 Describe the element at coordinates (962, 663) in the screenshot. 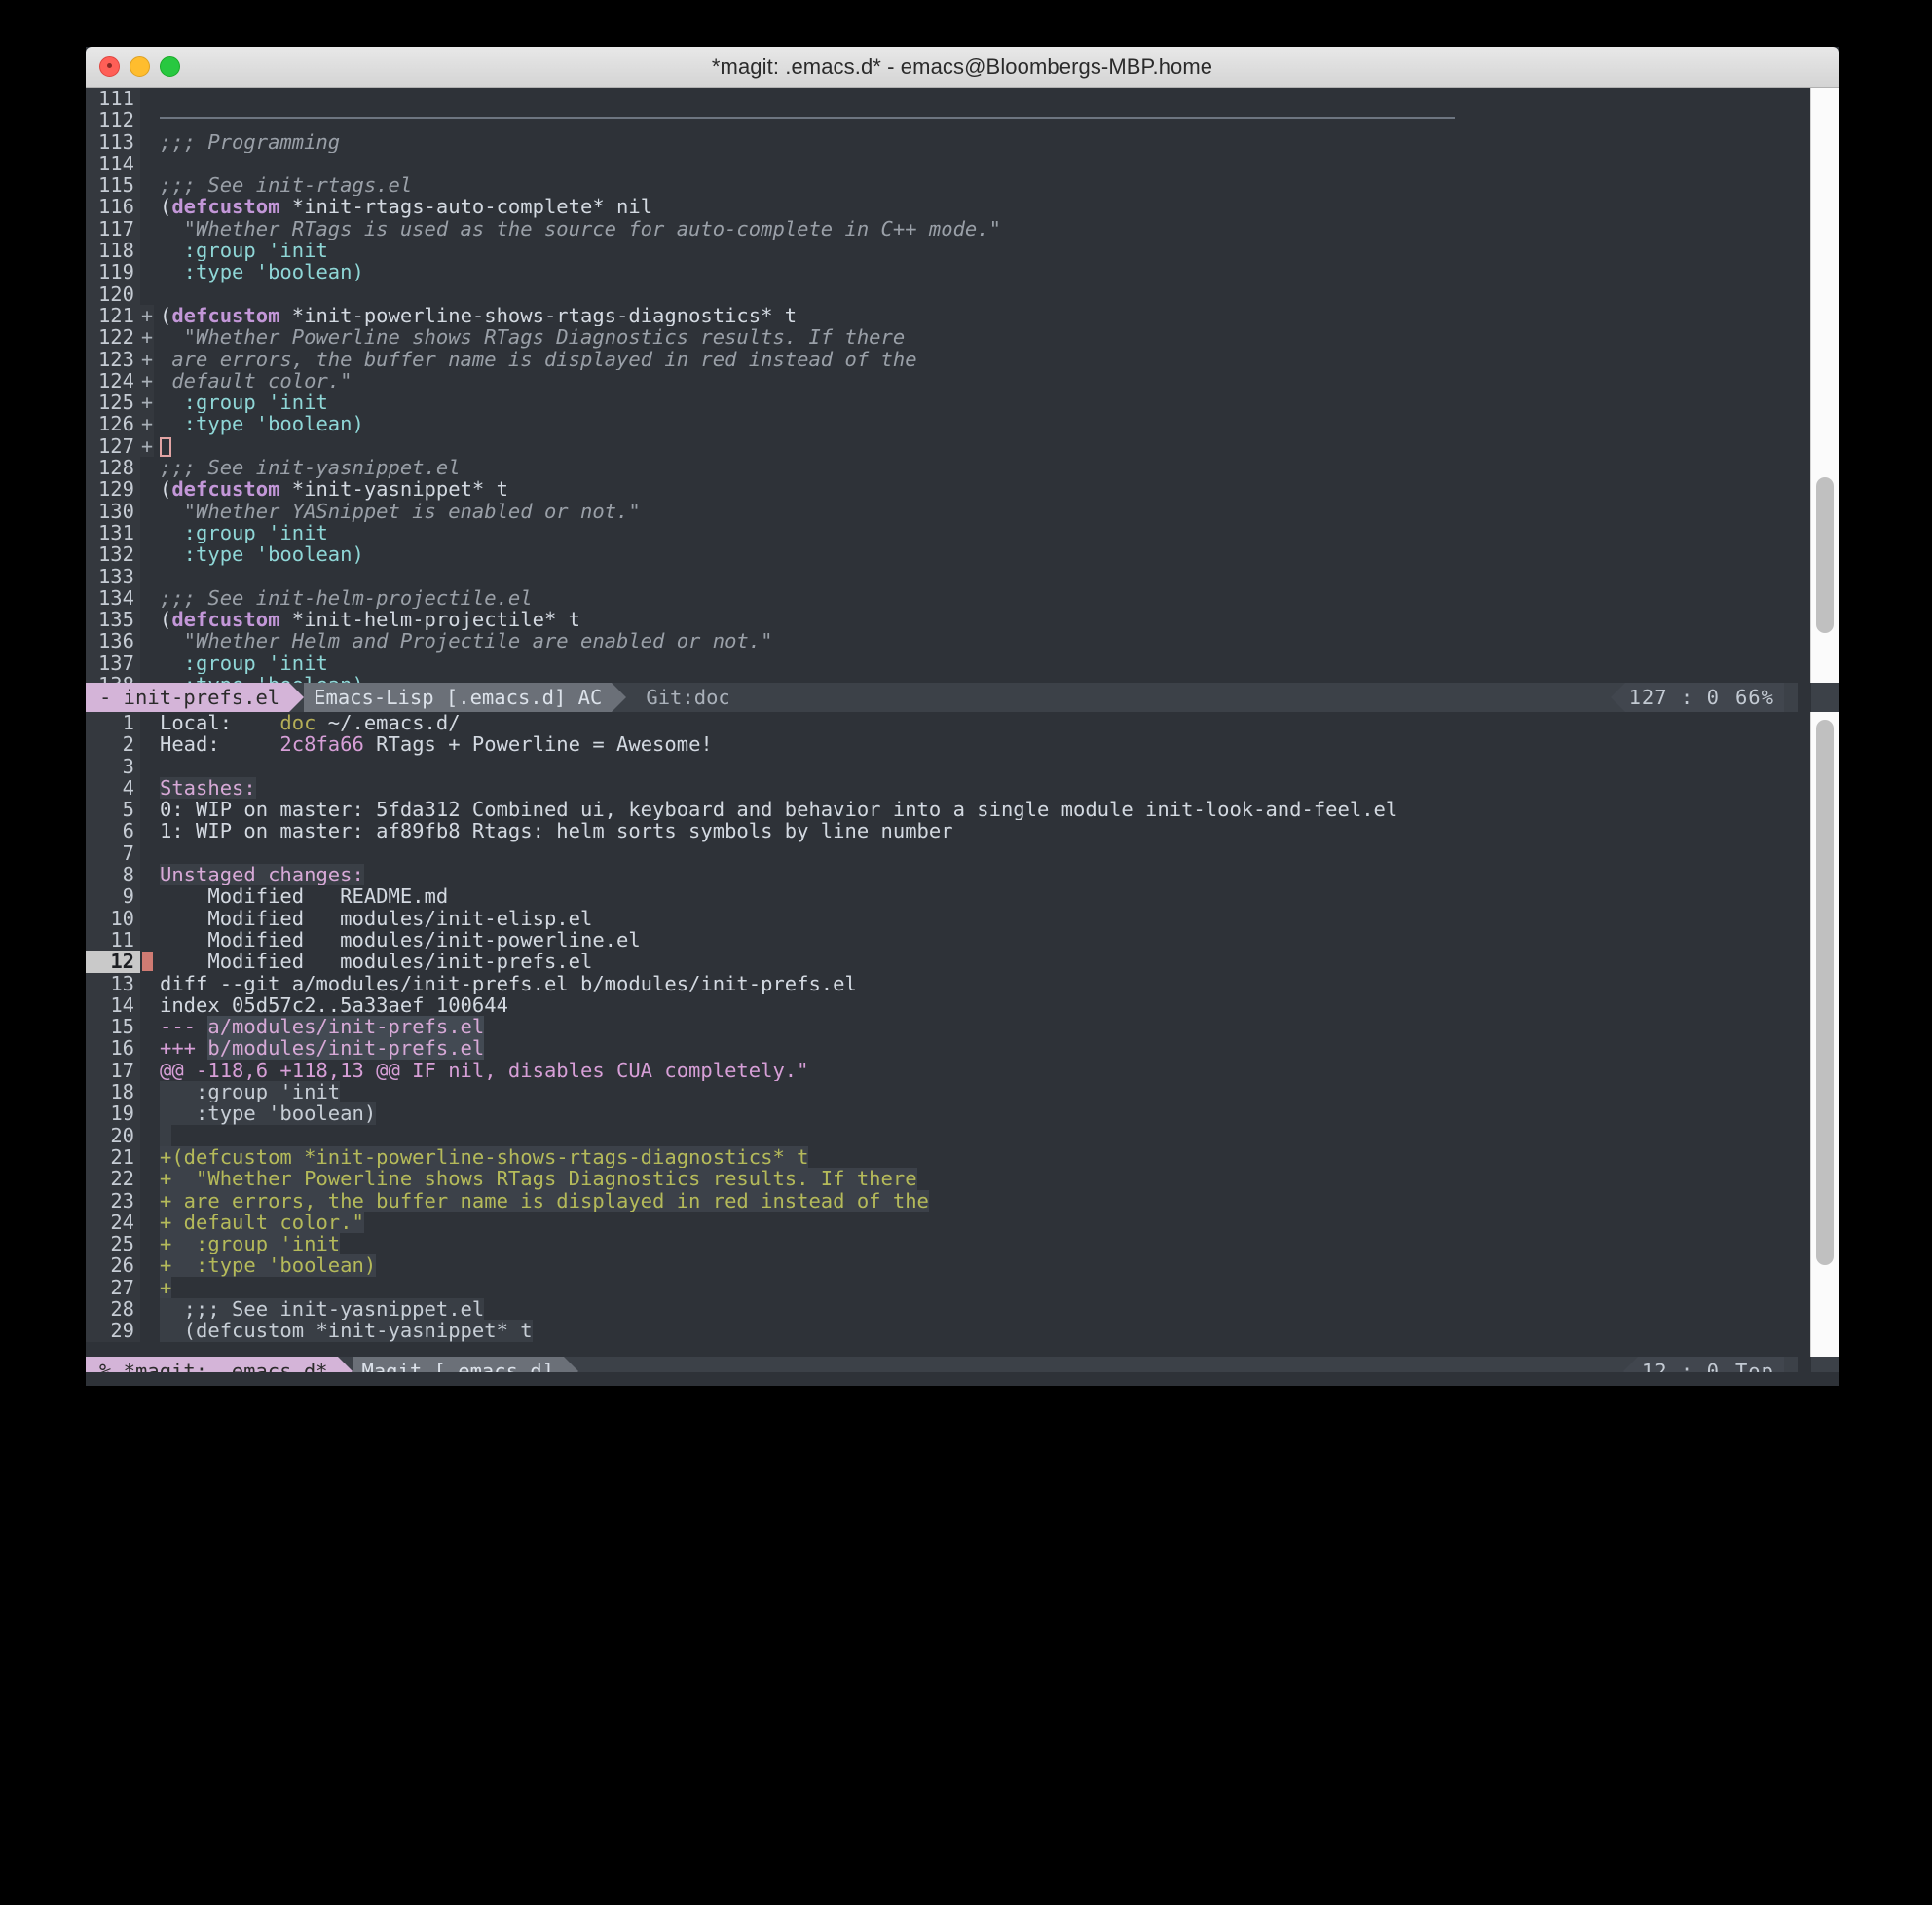

I see `code-line: 137 :group 'init` at that location.